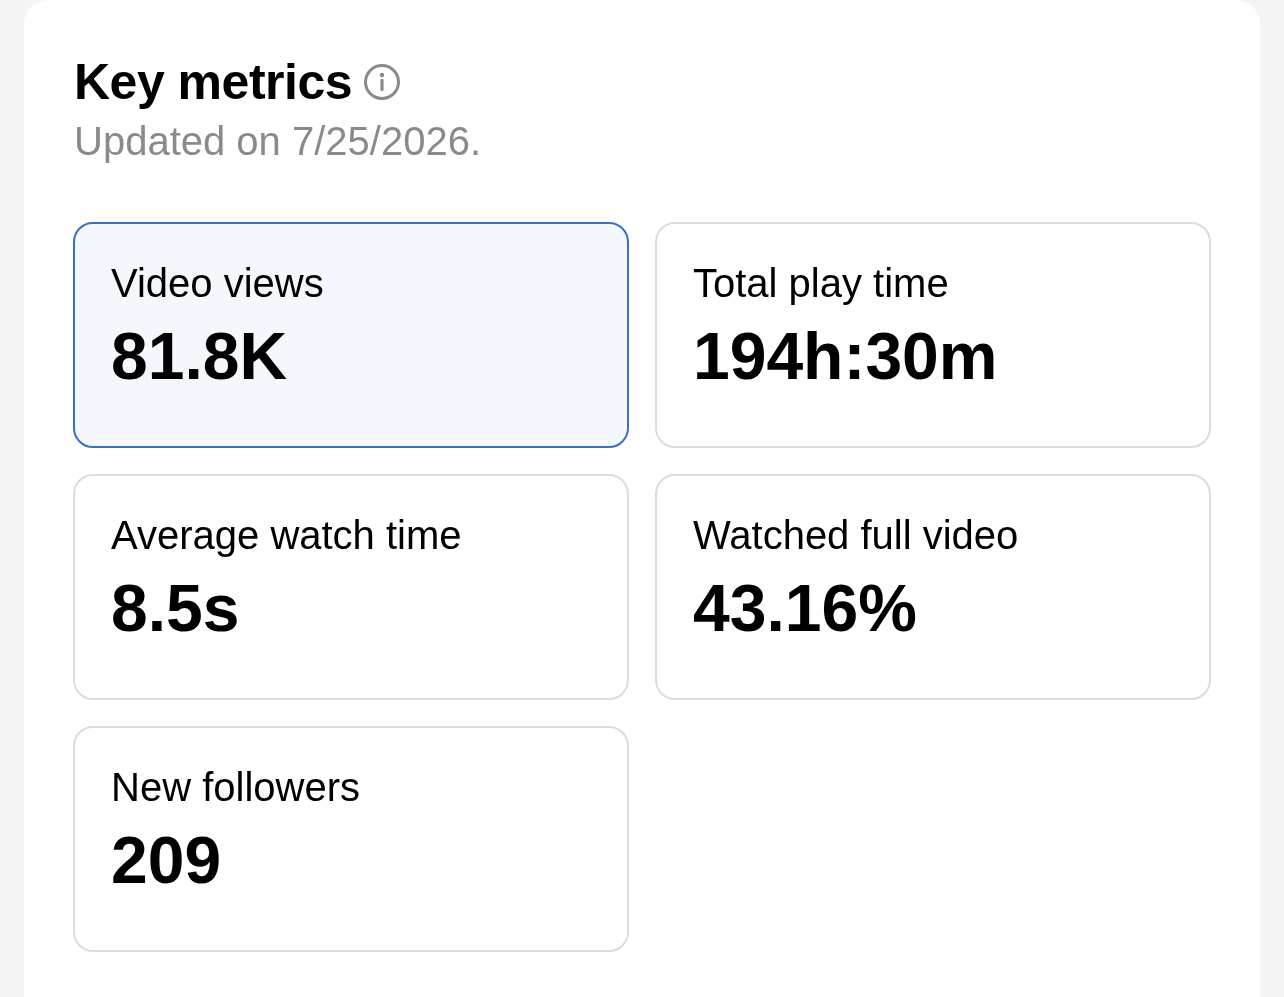  Describe the element at coordinates (351, 839) in the screenshot. I see `metric-card: New followers 209` at that location.